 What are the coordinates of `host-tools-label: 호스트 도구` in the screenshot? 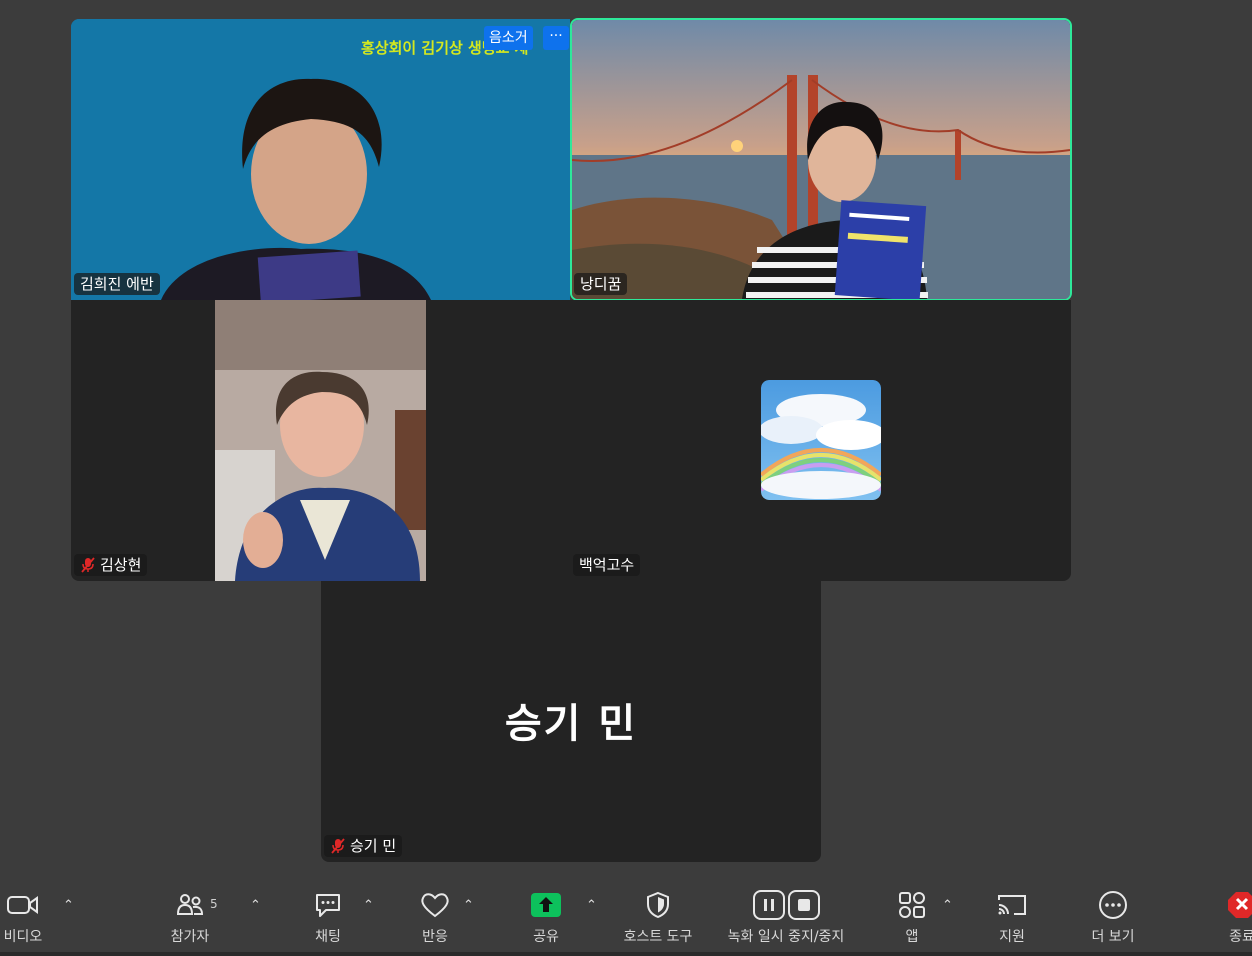 It's located at (658, 937).